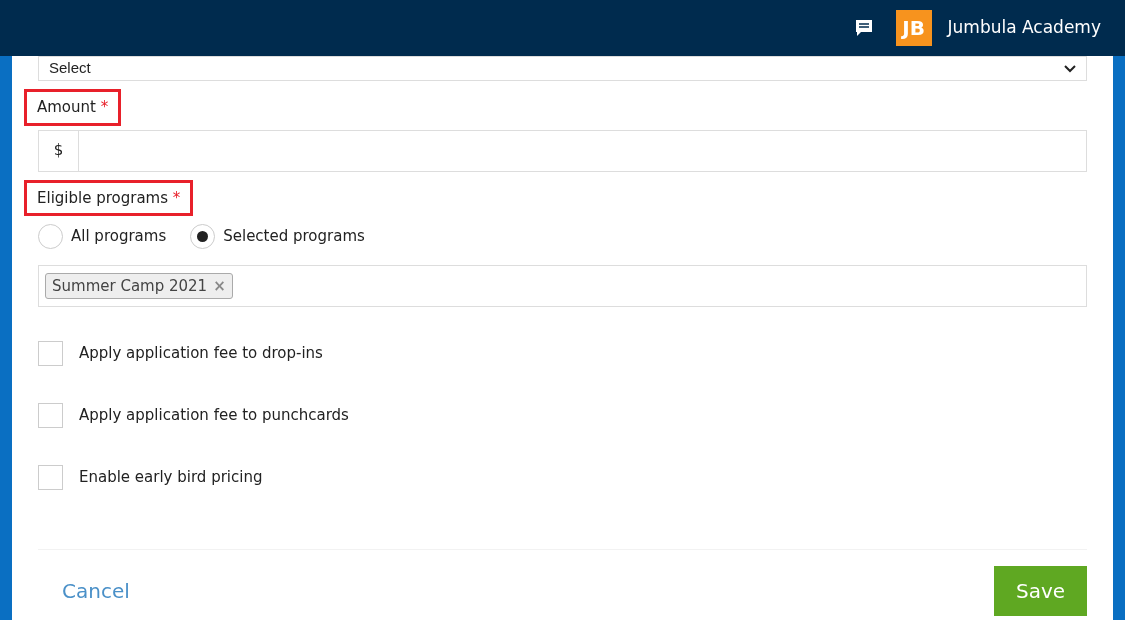 This screenshot has height=620, width=1125. Describe the element at coordinates (139, 286) in the screenshot. I see `program-tag: Summer Camp 2021 ×` at that location.